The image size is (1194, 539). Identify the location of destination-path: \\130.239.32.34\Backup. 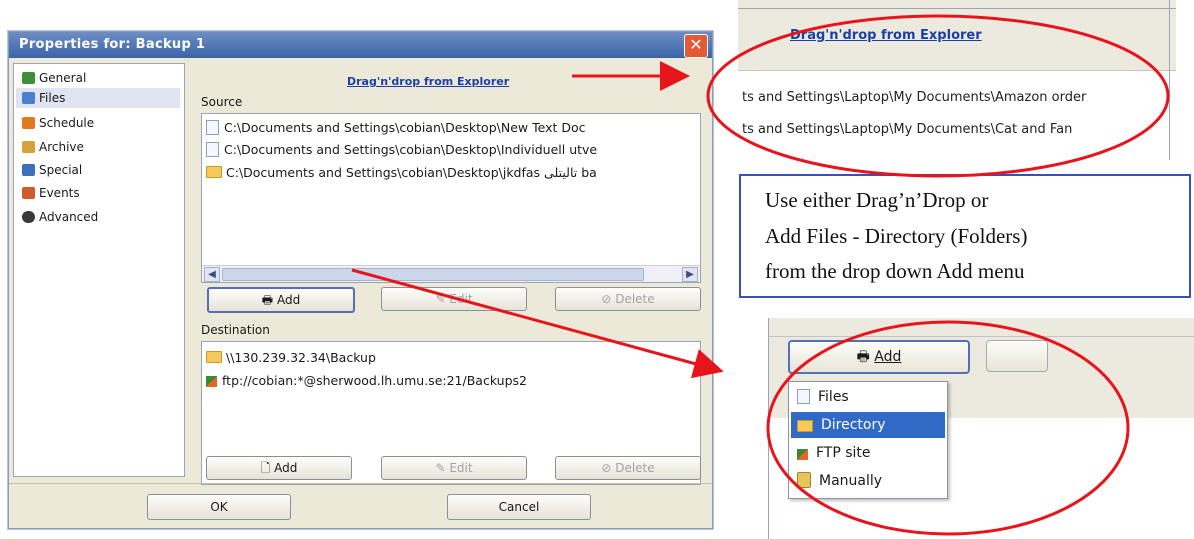
(301, 357).